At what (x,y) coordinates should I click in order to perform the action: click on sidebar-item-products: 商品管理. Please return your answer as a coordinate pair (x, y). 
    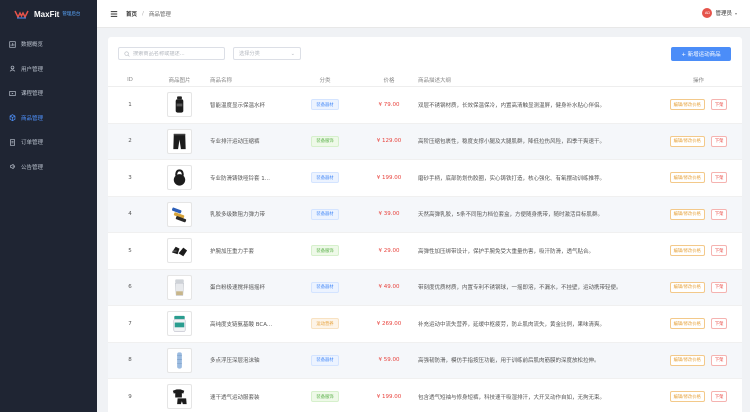
    Looking at the image, I should click on (48, 118).